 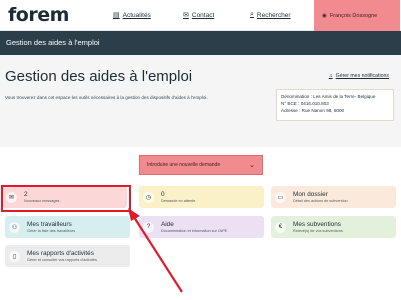 I want to click on annotation-arrow, so click(x=155, y=250).